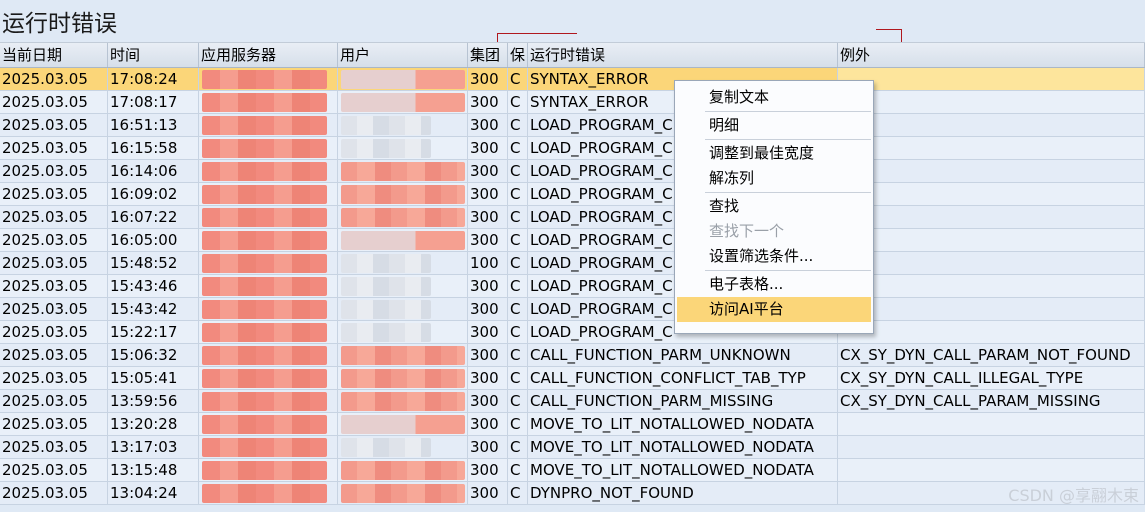 The height and width of the screenshot is (512, 1145). Describe the element at coordinates (572, 125) in the screenshot. I see `table-row: 2025.03.05 16:51:13 300 C LOAD_PROGRAM_C` at that location.